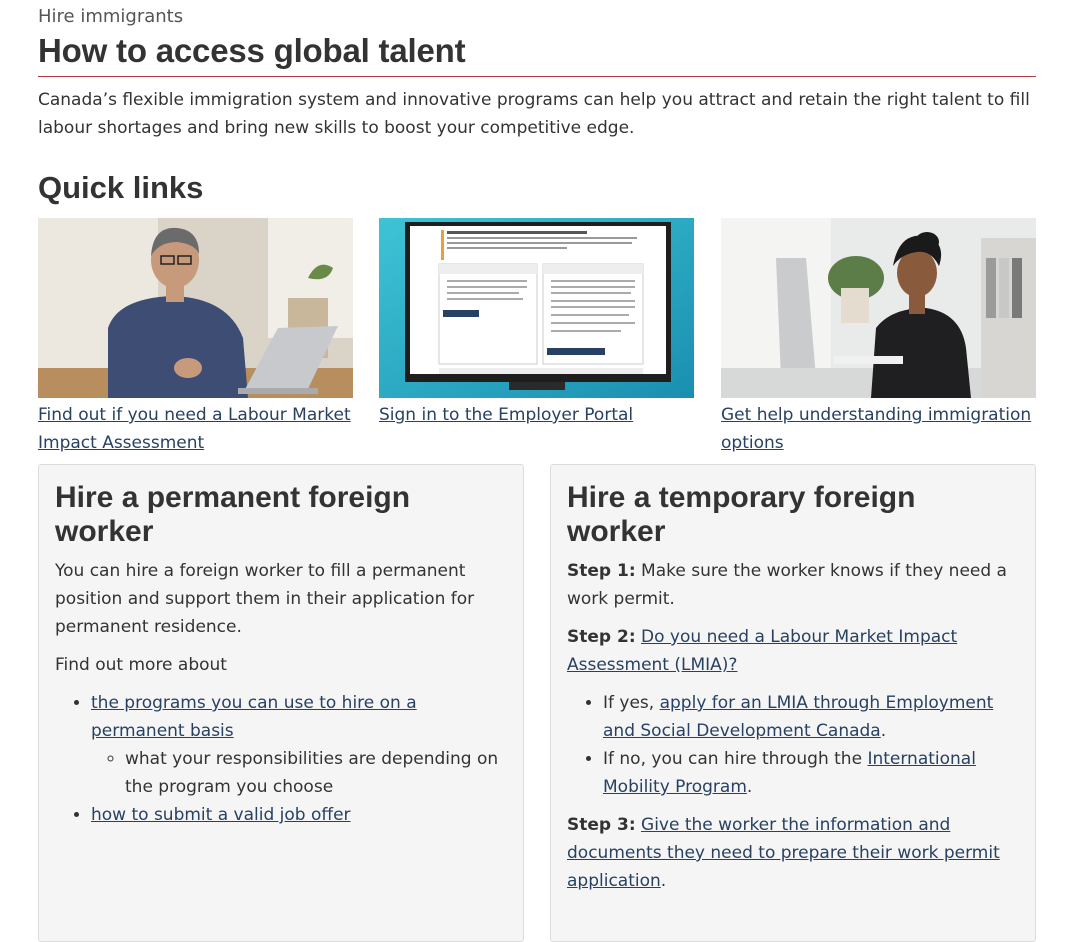 This screenshot has width=1080, height=942. What do you see at coordinates (221, 815) in the screenshot?
I see `link-valid-job-offer: how to submit a valid job offer` at bounding box center [221, 815].